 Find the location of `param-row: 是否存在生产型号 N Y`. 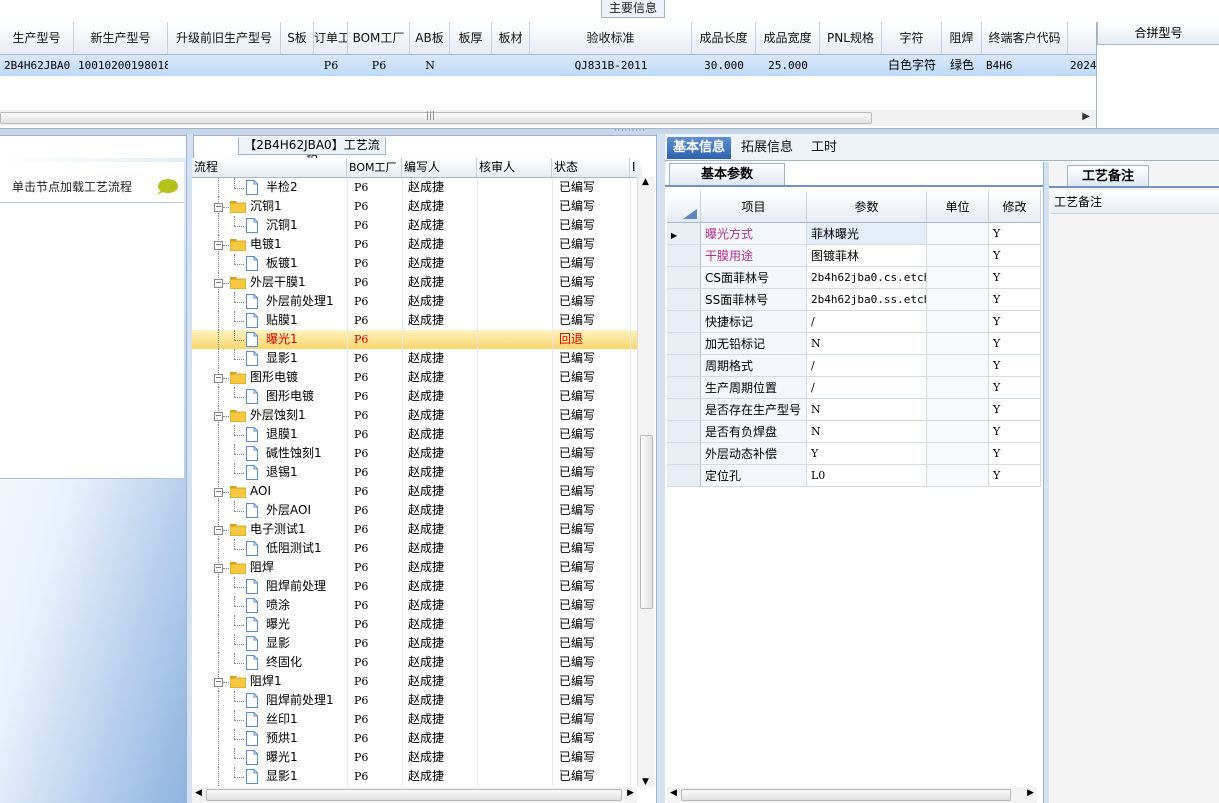

param-row: 是否存在生产型号 N Y is located at coordinates (854, 410).